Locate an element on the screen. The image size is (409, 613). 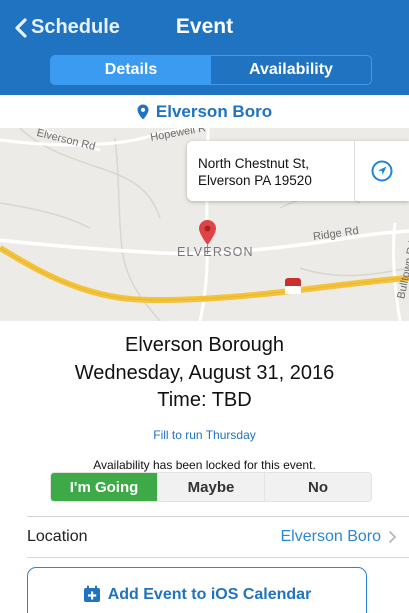
event-time: Time: TBD is located at coordinates (204, 400).